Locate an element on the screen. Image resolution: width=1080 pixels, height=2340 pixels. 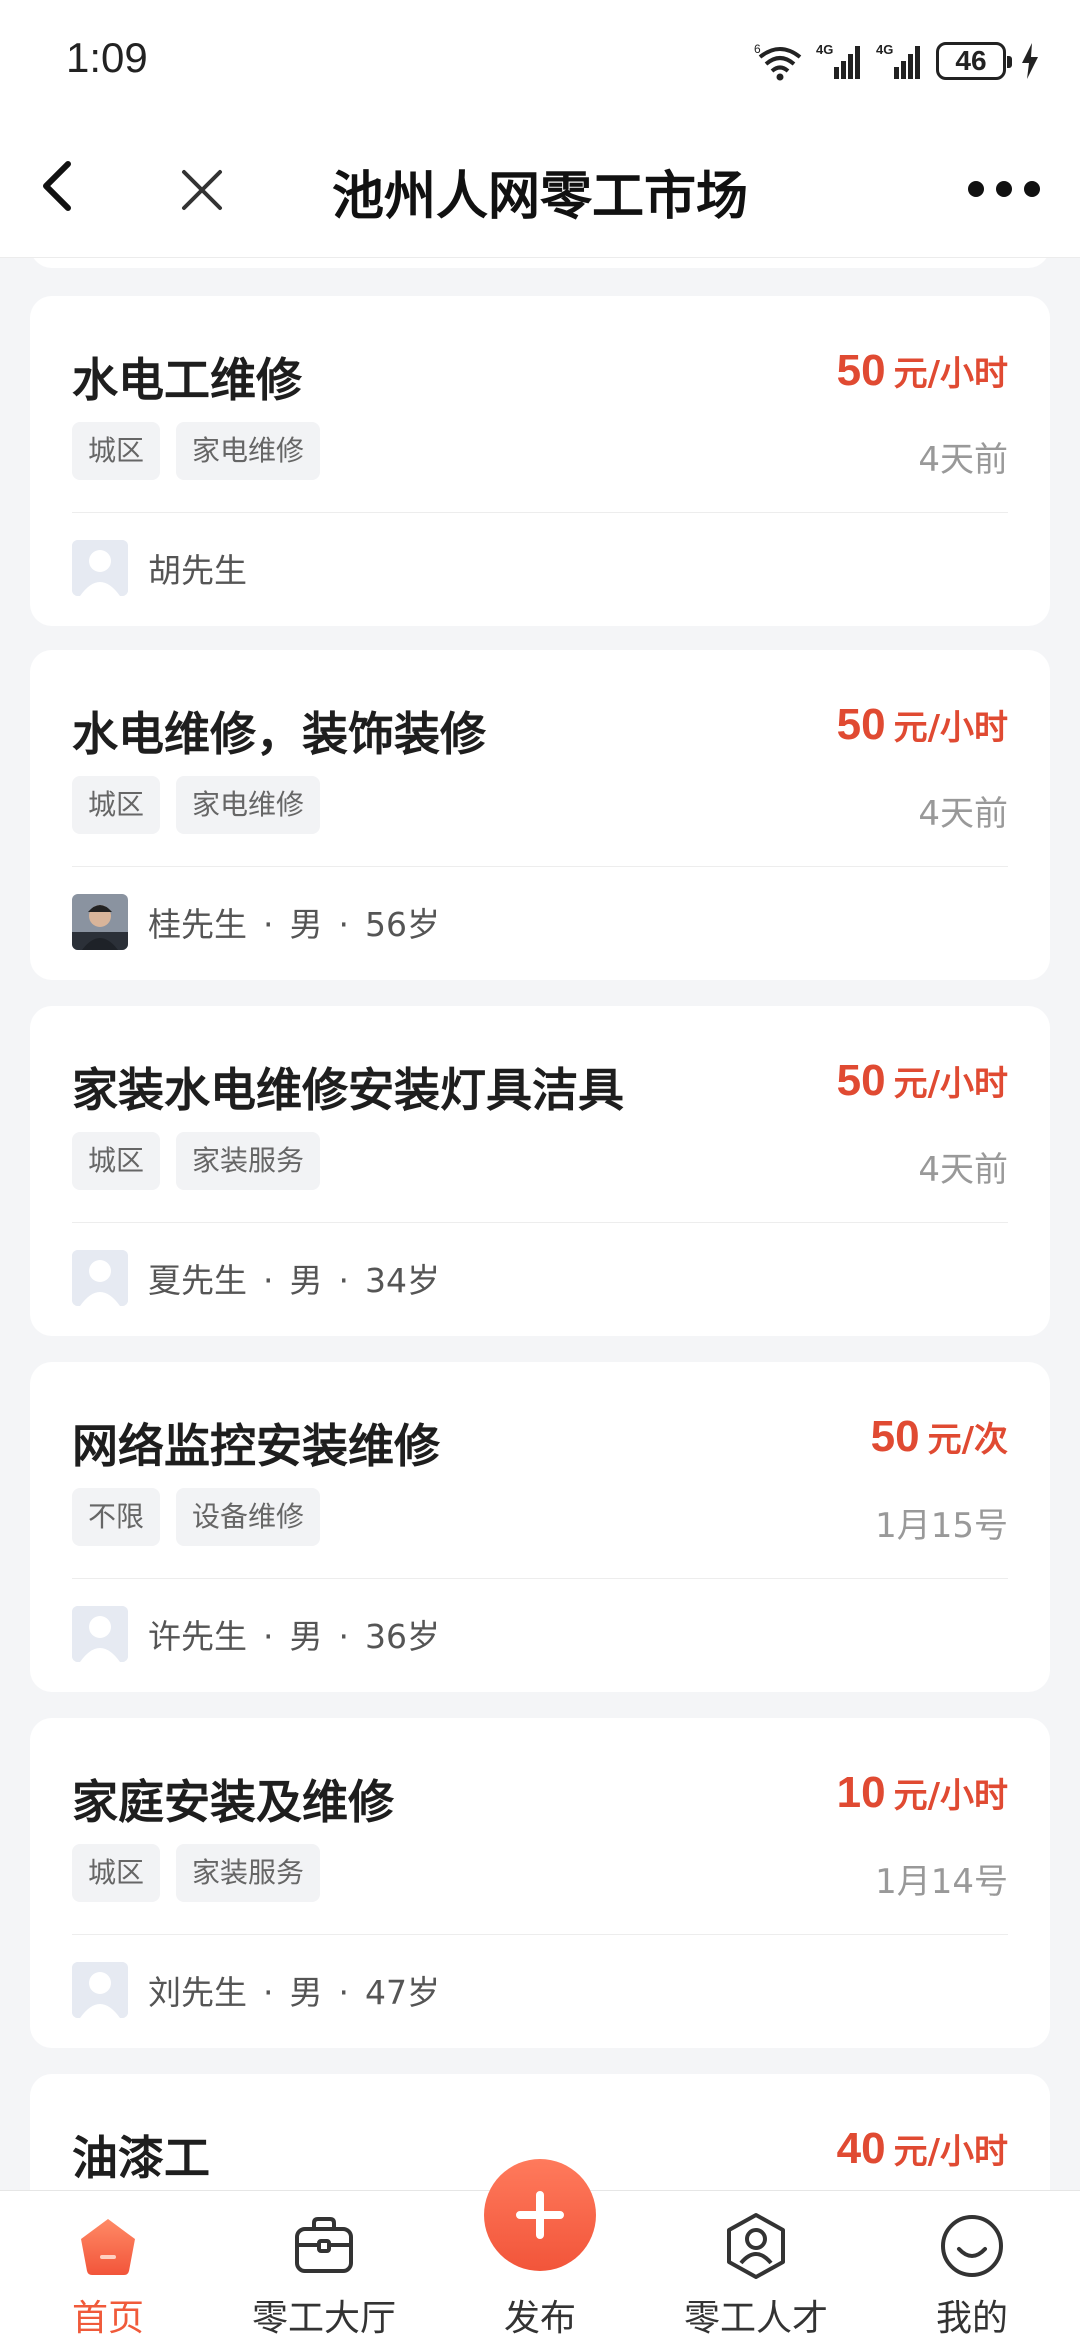
job-card: 水电工维修 50 元/小时 城区 家电维修 4天前 胡先生 is located at coordinates (540, 461).